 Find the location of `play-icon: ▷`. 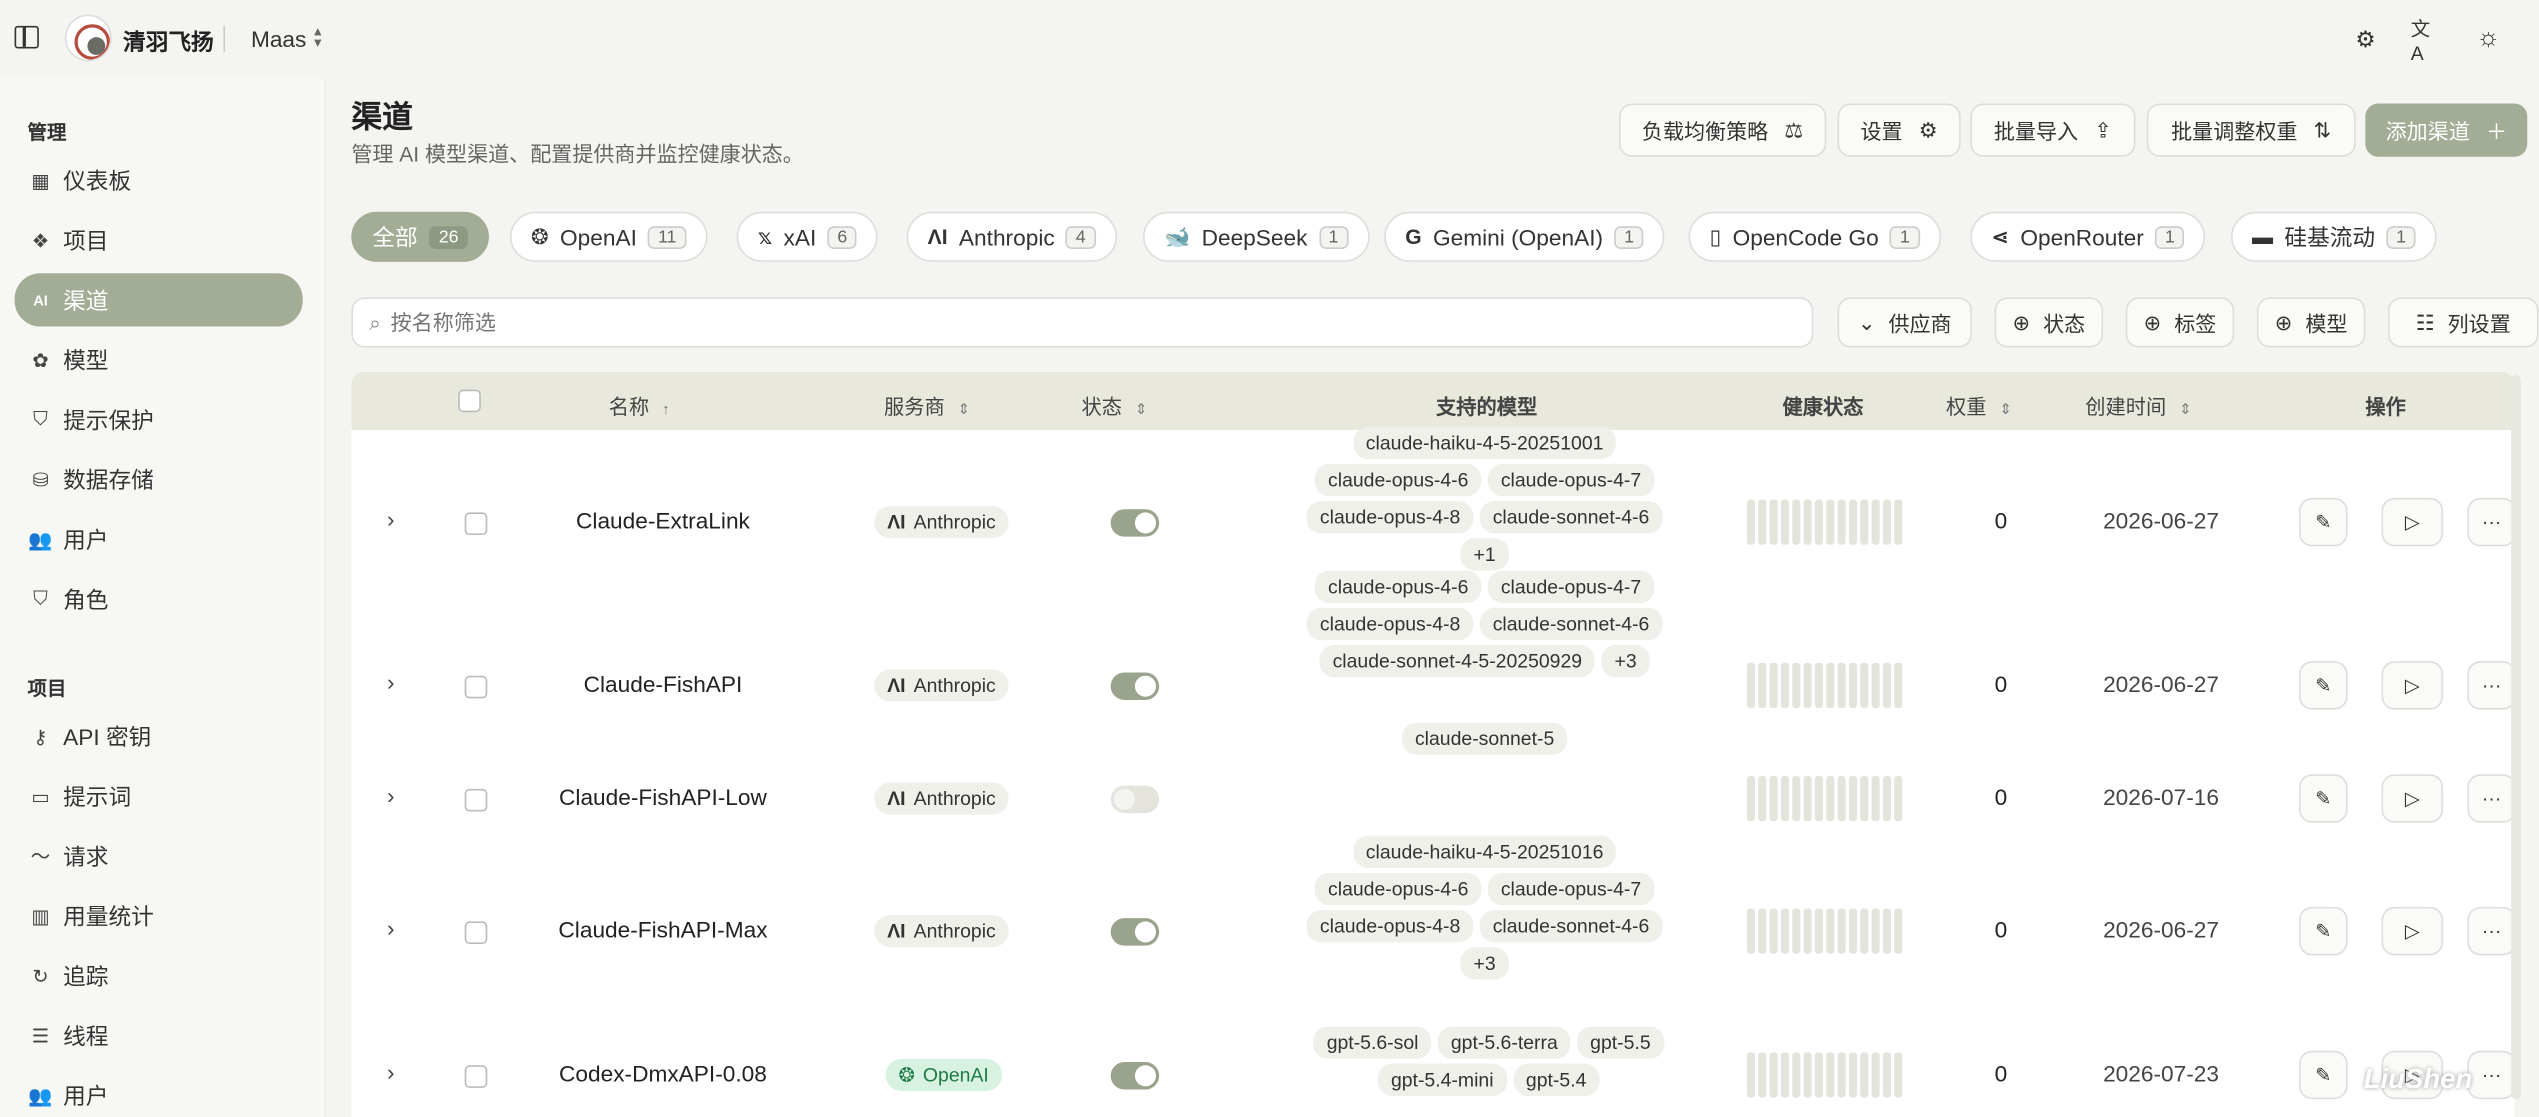

play-icon: ▷ is located at coordinates (2412, 685).